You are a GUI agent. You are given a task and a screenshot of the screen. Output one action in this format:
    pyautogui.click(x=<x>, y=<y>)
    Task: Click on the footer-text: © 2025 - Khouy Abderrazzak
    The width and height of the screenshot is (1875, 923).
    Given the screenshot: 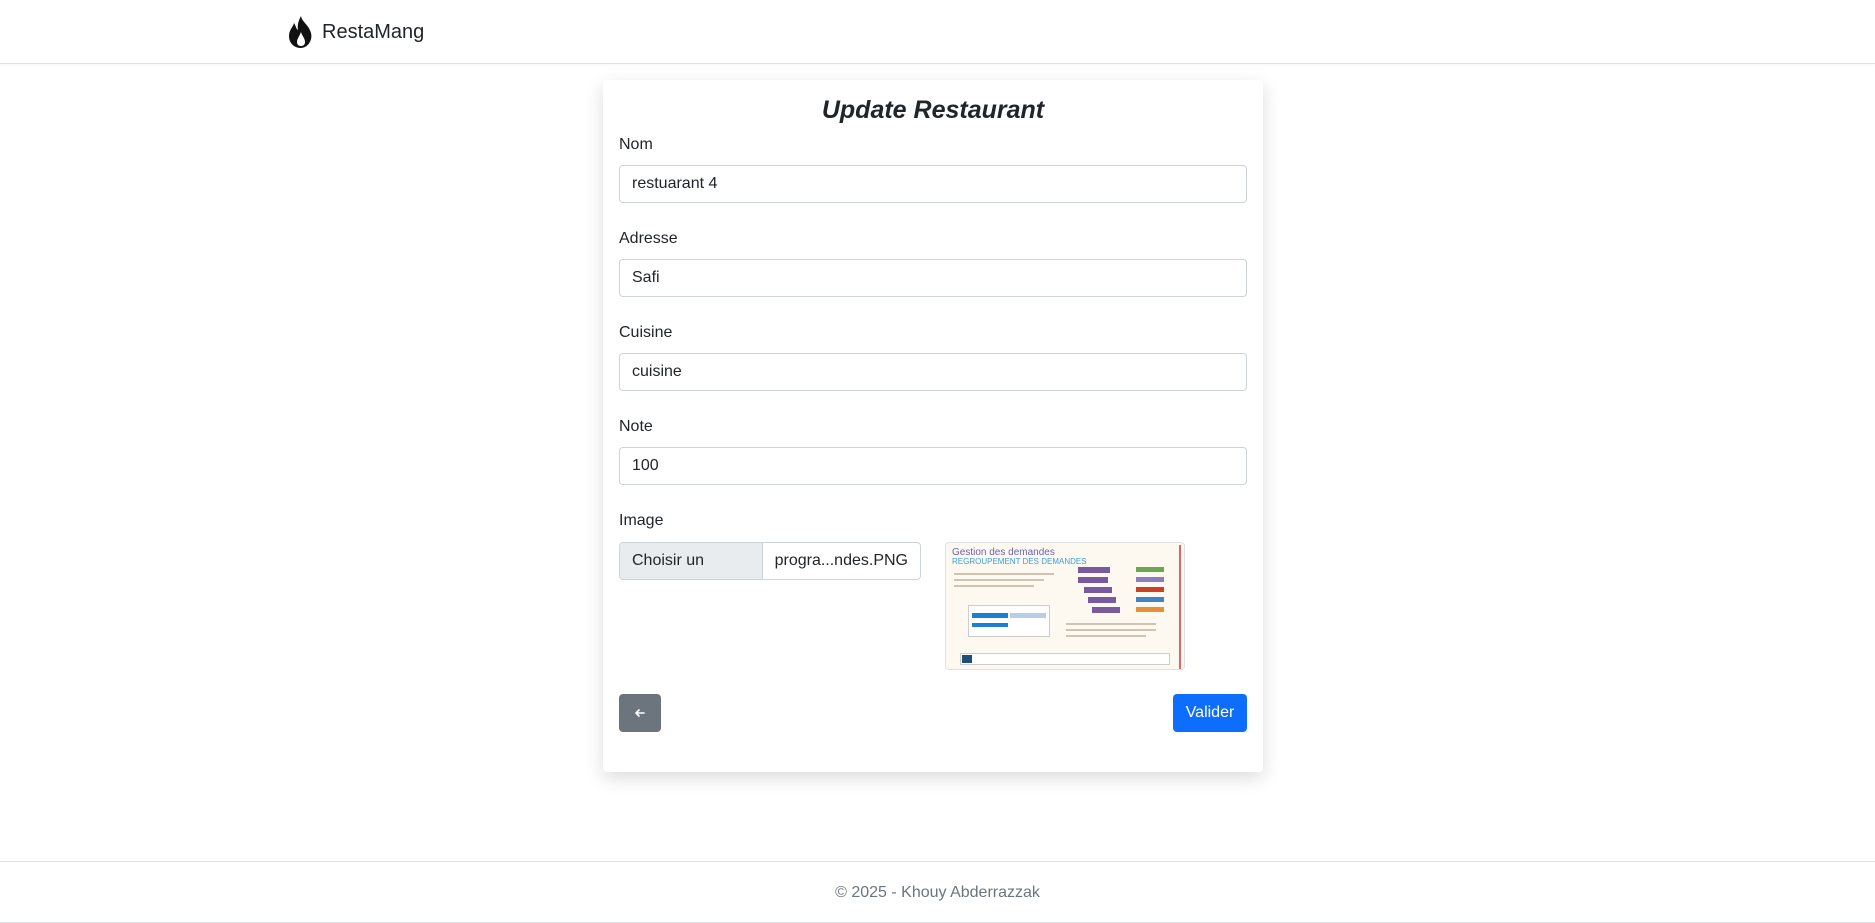 What is the action you would take?
    pyautogui.click(x=937, y=892)
    